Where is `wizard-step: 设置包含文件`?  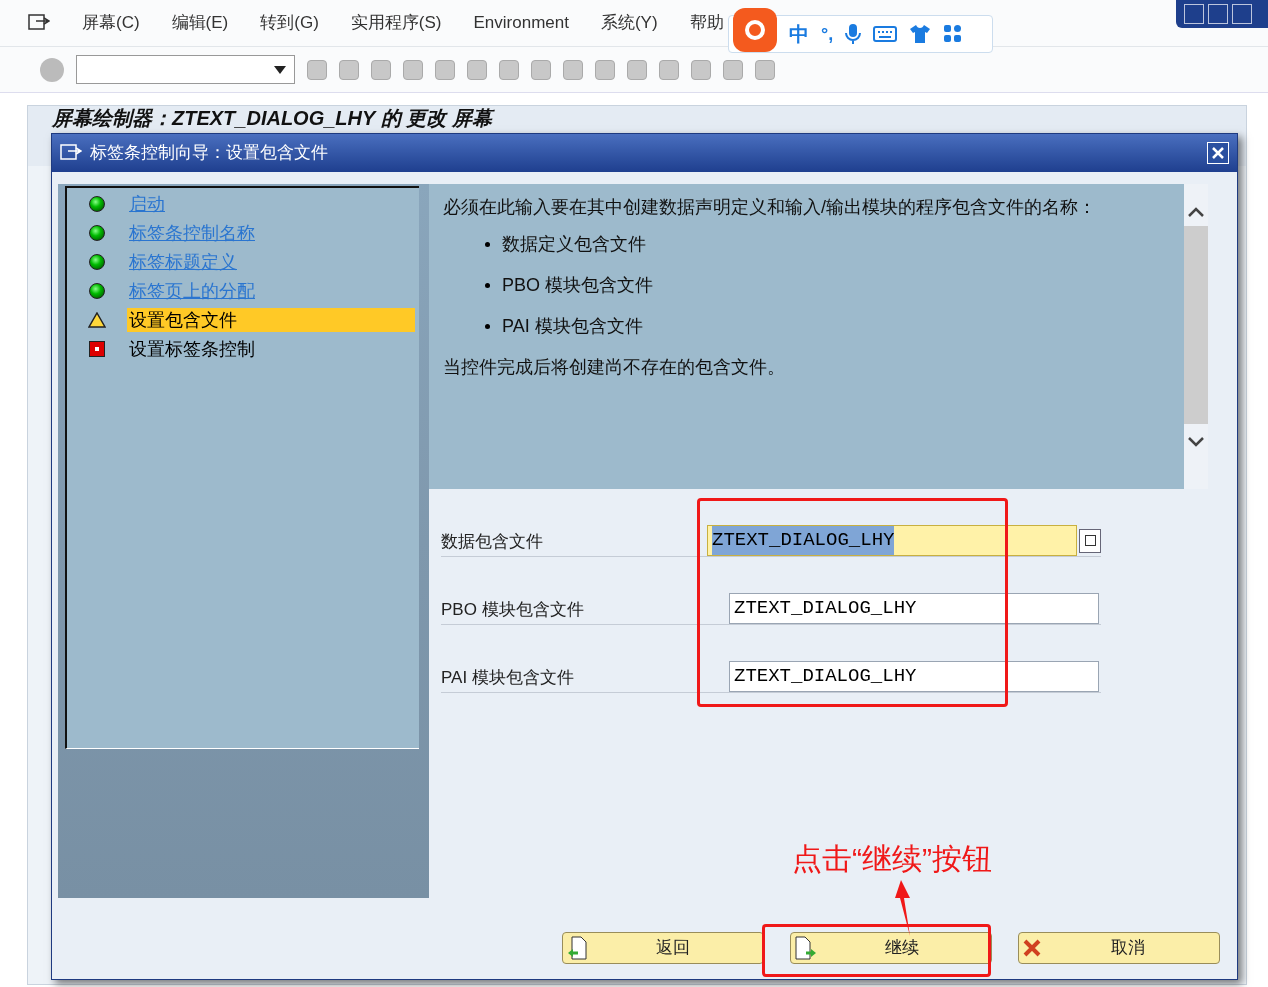
wizard-step: 设置包含文件 is located at coordinates (271, 320).